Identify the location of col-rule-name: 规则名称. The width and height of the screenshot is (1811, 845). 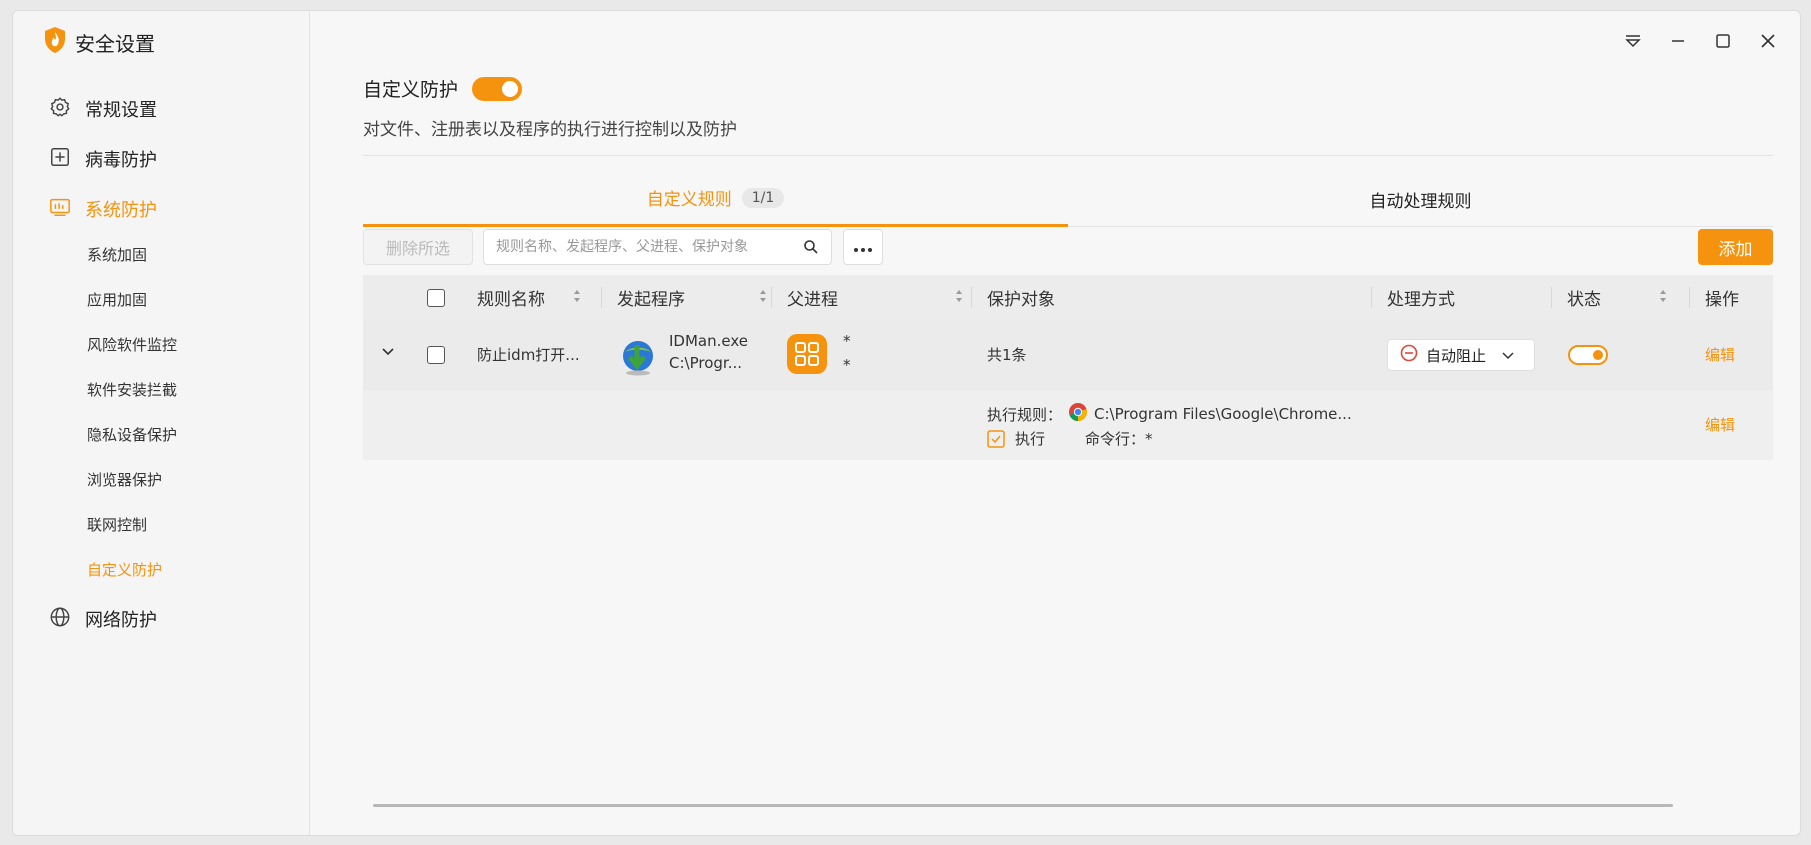
(534, 297).